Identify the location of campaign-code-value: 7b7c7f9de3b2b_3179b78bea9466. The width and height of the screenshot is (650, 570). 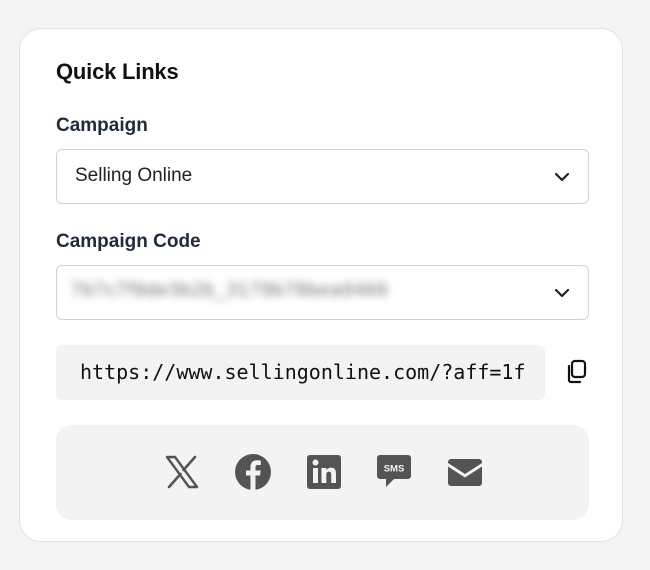
(230, 290).